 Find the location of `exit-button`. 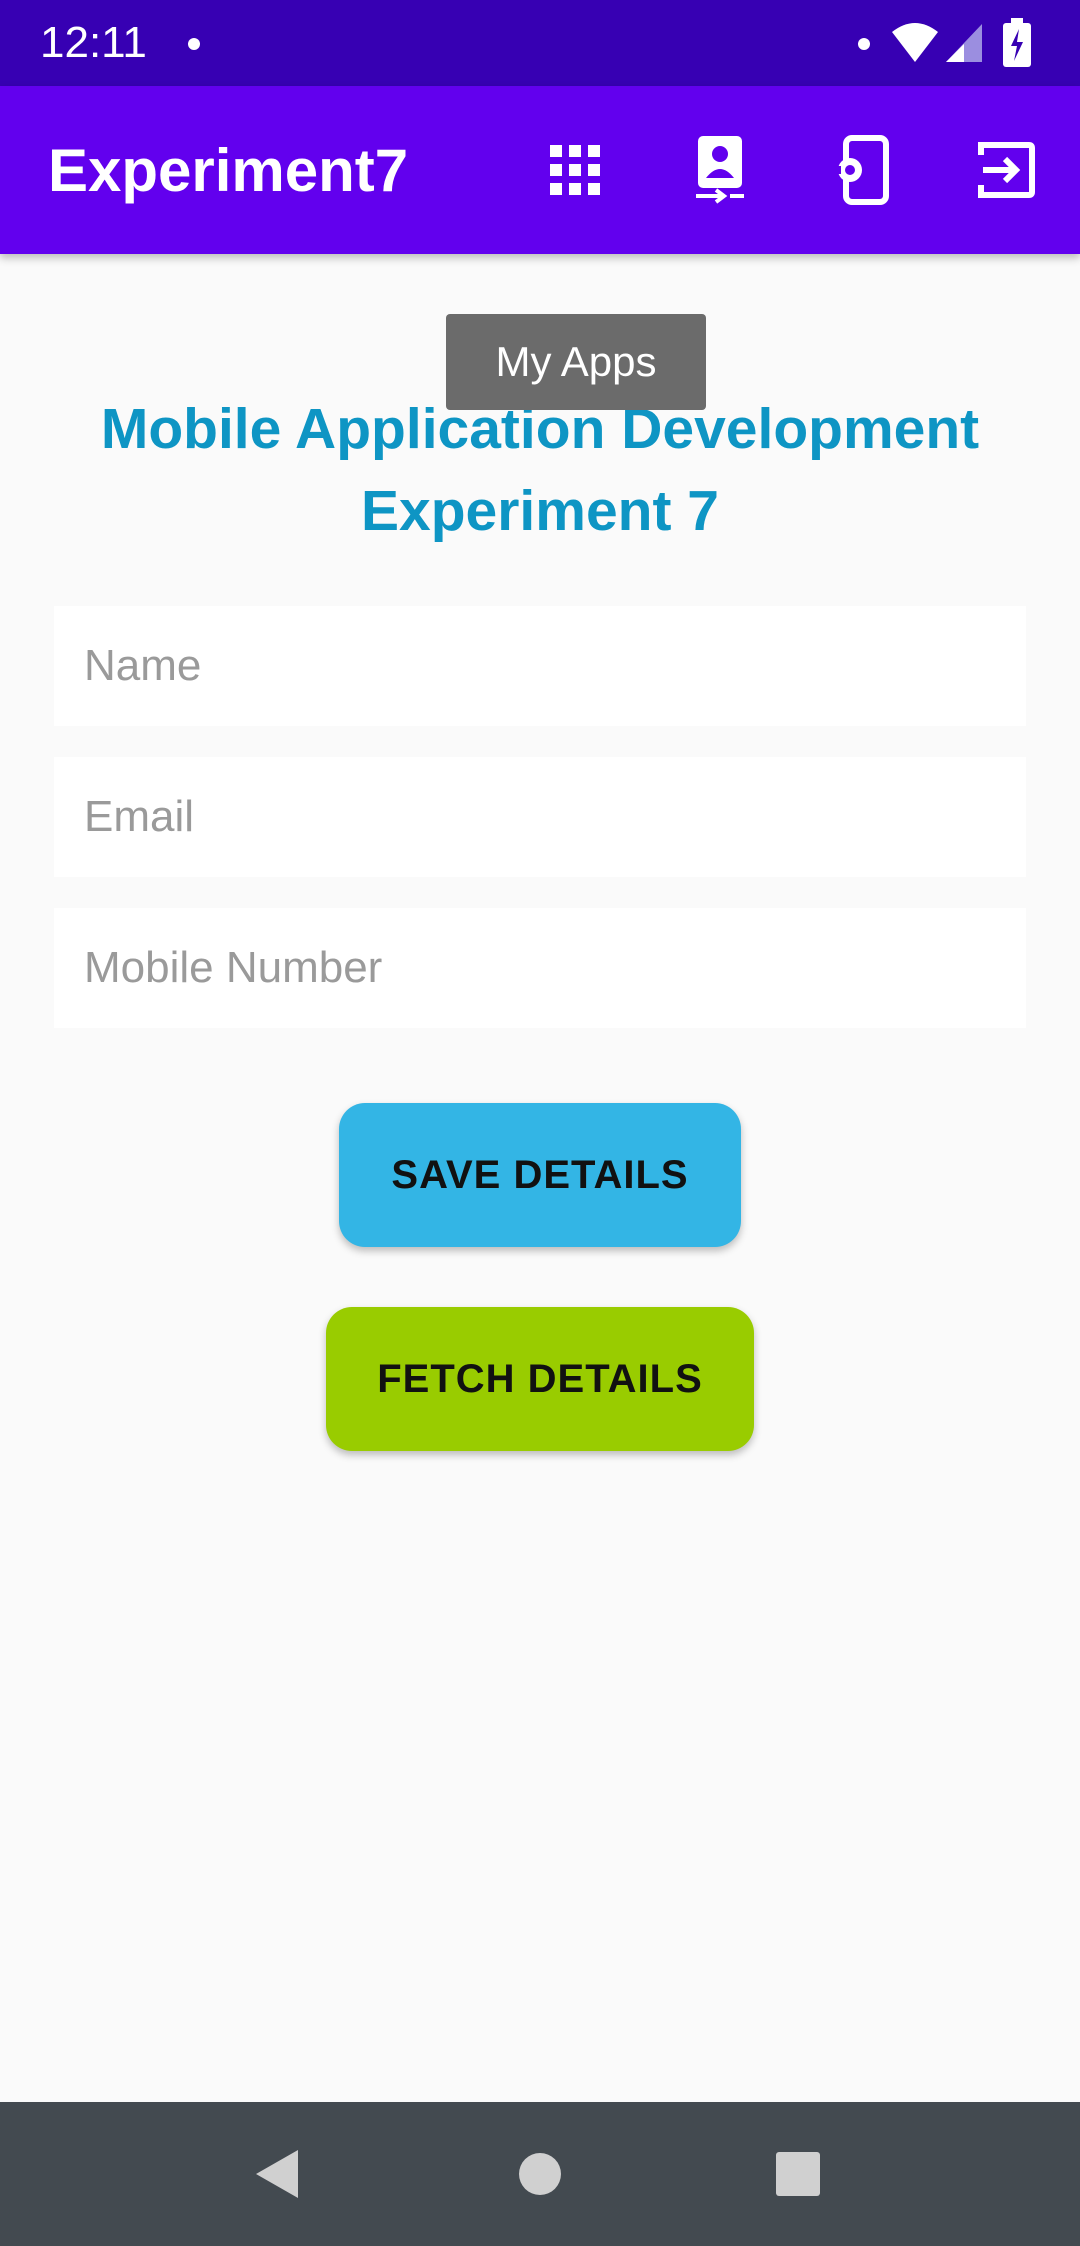

exit-button is located at coordinates (1006, 170).